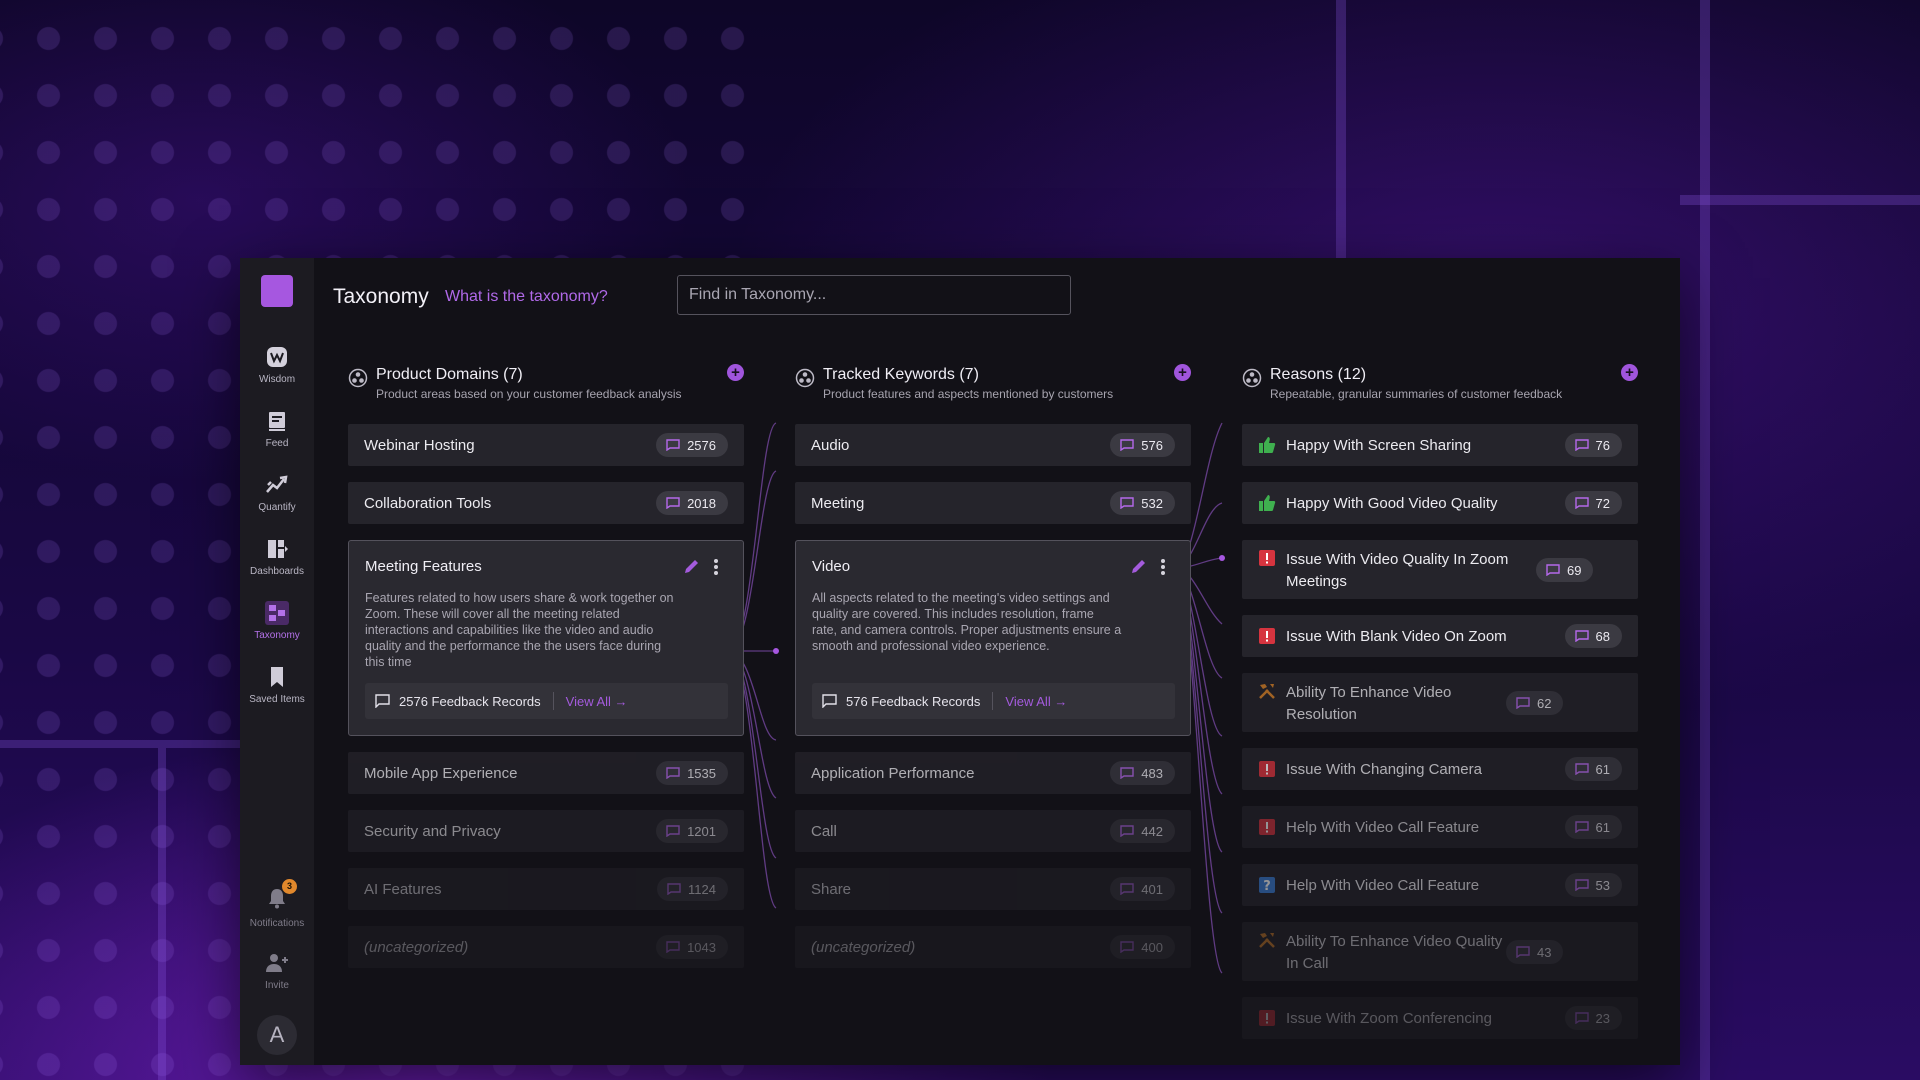 Image resolution: width=1920 pixels, height=1080 pixels. Describe the element at coordinates (277, 379) in the screenshot. I see `sidebar-item-label: Wisdom` at that location.